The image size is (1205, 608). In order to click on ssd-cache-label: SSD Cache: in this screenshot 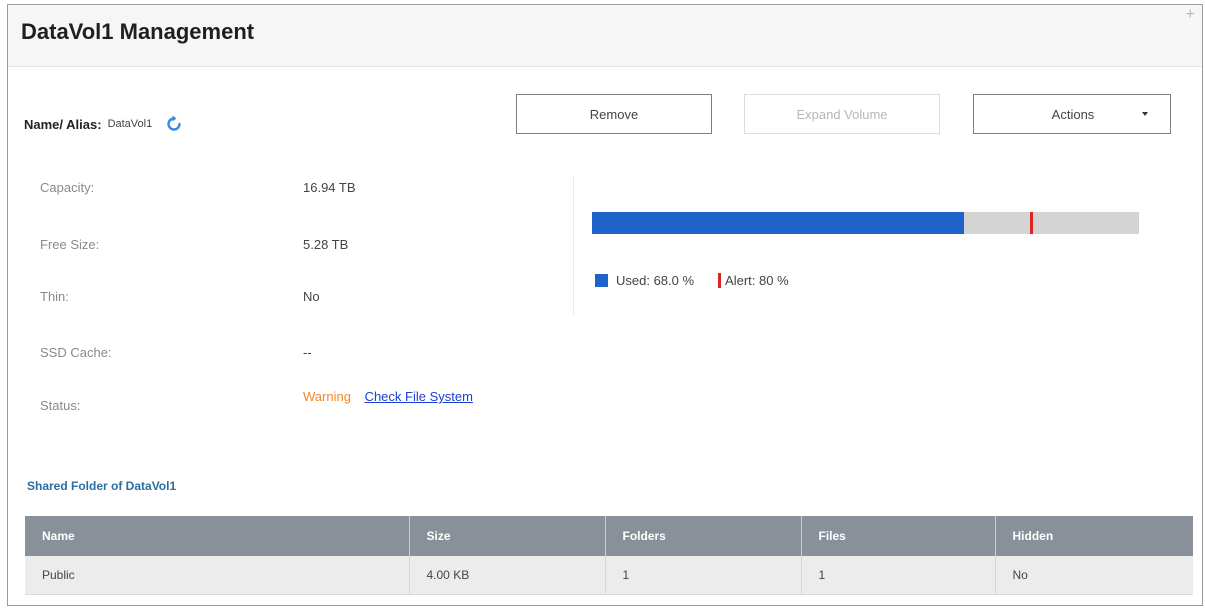, I will do `click(76, 352)`.